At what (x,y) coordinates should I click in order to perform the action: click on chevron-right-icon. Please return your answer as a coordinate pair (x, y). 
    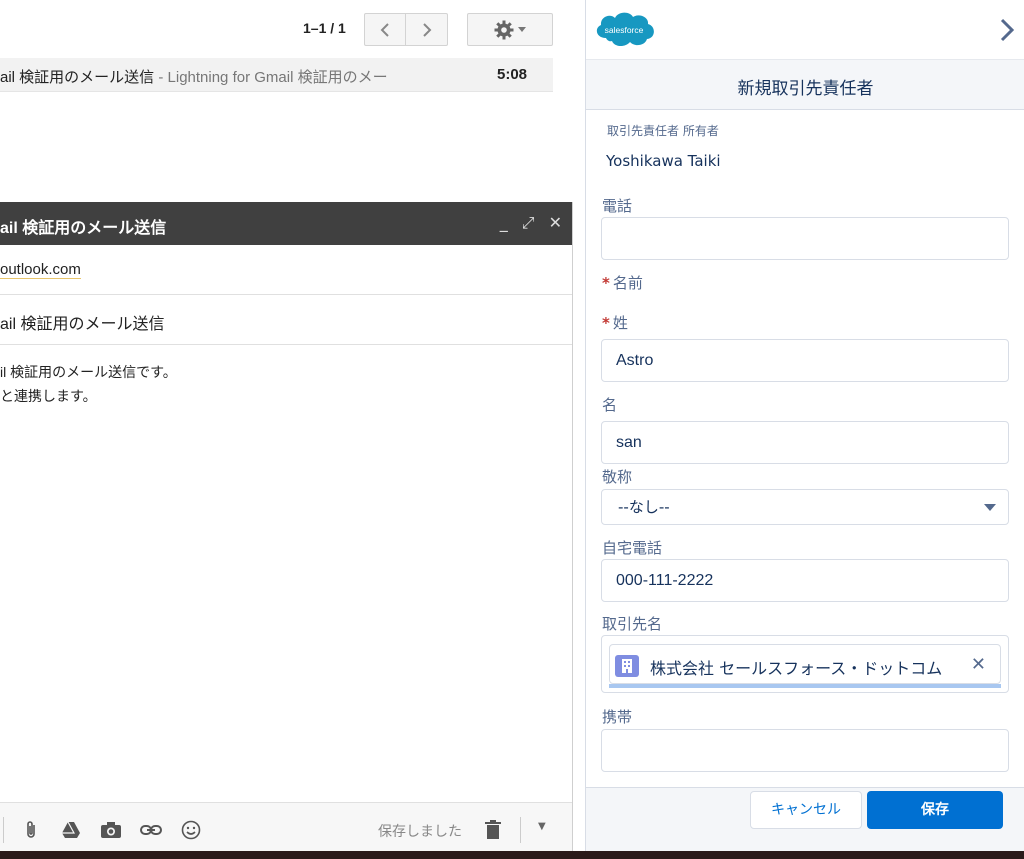
    Looking at the image, I should click on (426, 29).